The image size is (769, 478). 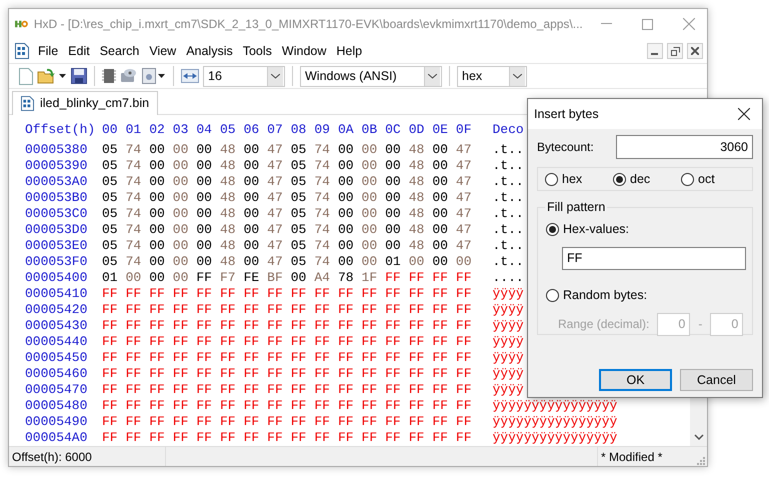 What do you see at coordinates (699, 437) in the screenshot?
I see `scroll-down-icon` at bounding box center [699, 437].